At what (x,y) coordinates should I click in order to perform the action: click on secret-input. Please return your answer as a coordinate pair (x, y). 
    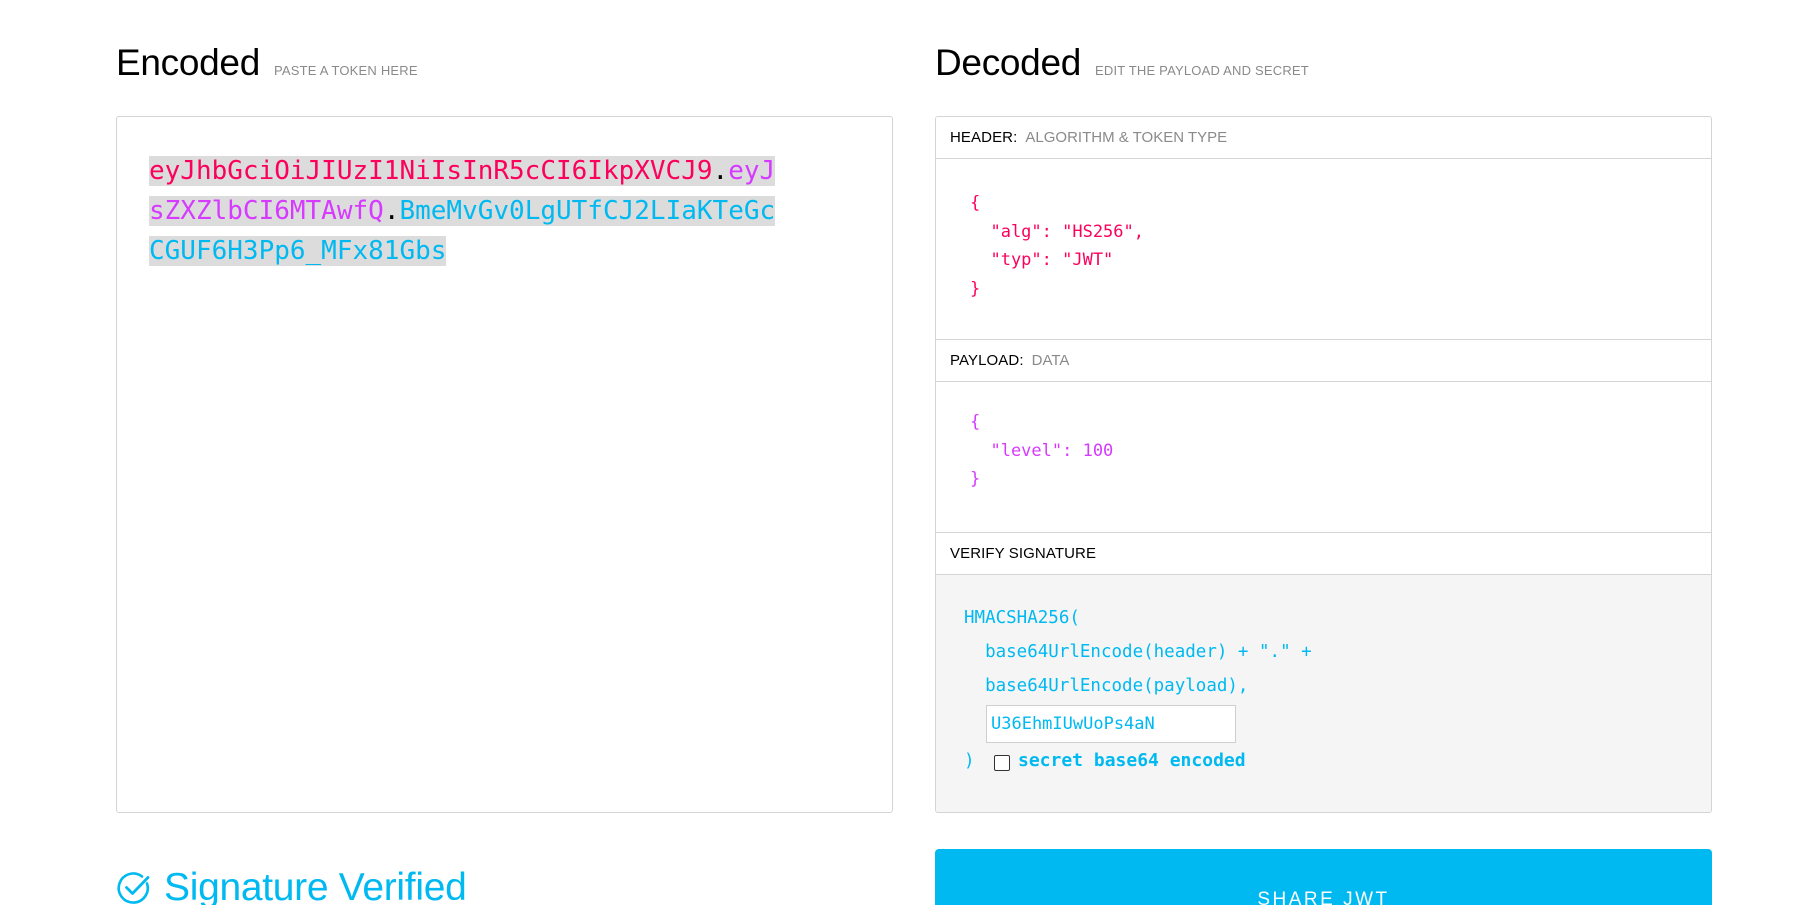
    Looking at the image, I should click on (1111, 724).